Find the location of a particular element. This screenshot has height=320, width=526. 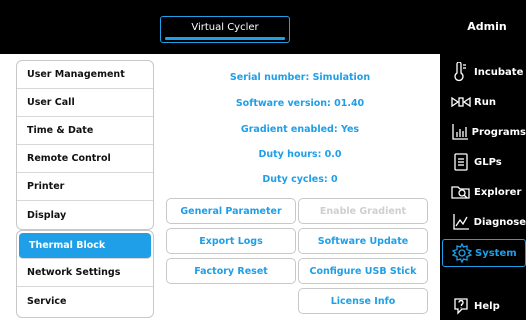

nav-item-glps: GLPs is located at coordinates (484, 162).